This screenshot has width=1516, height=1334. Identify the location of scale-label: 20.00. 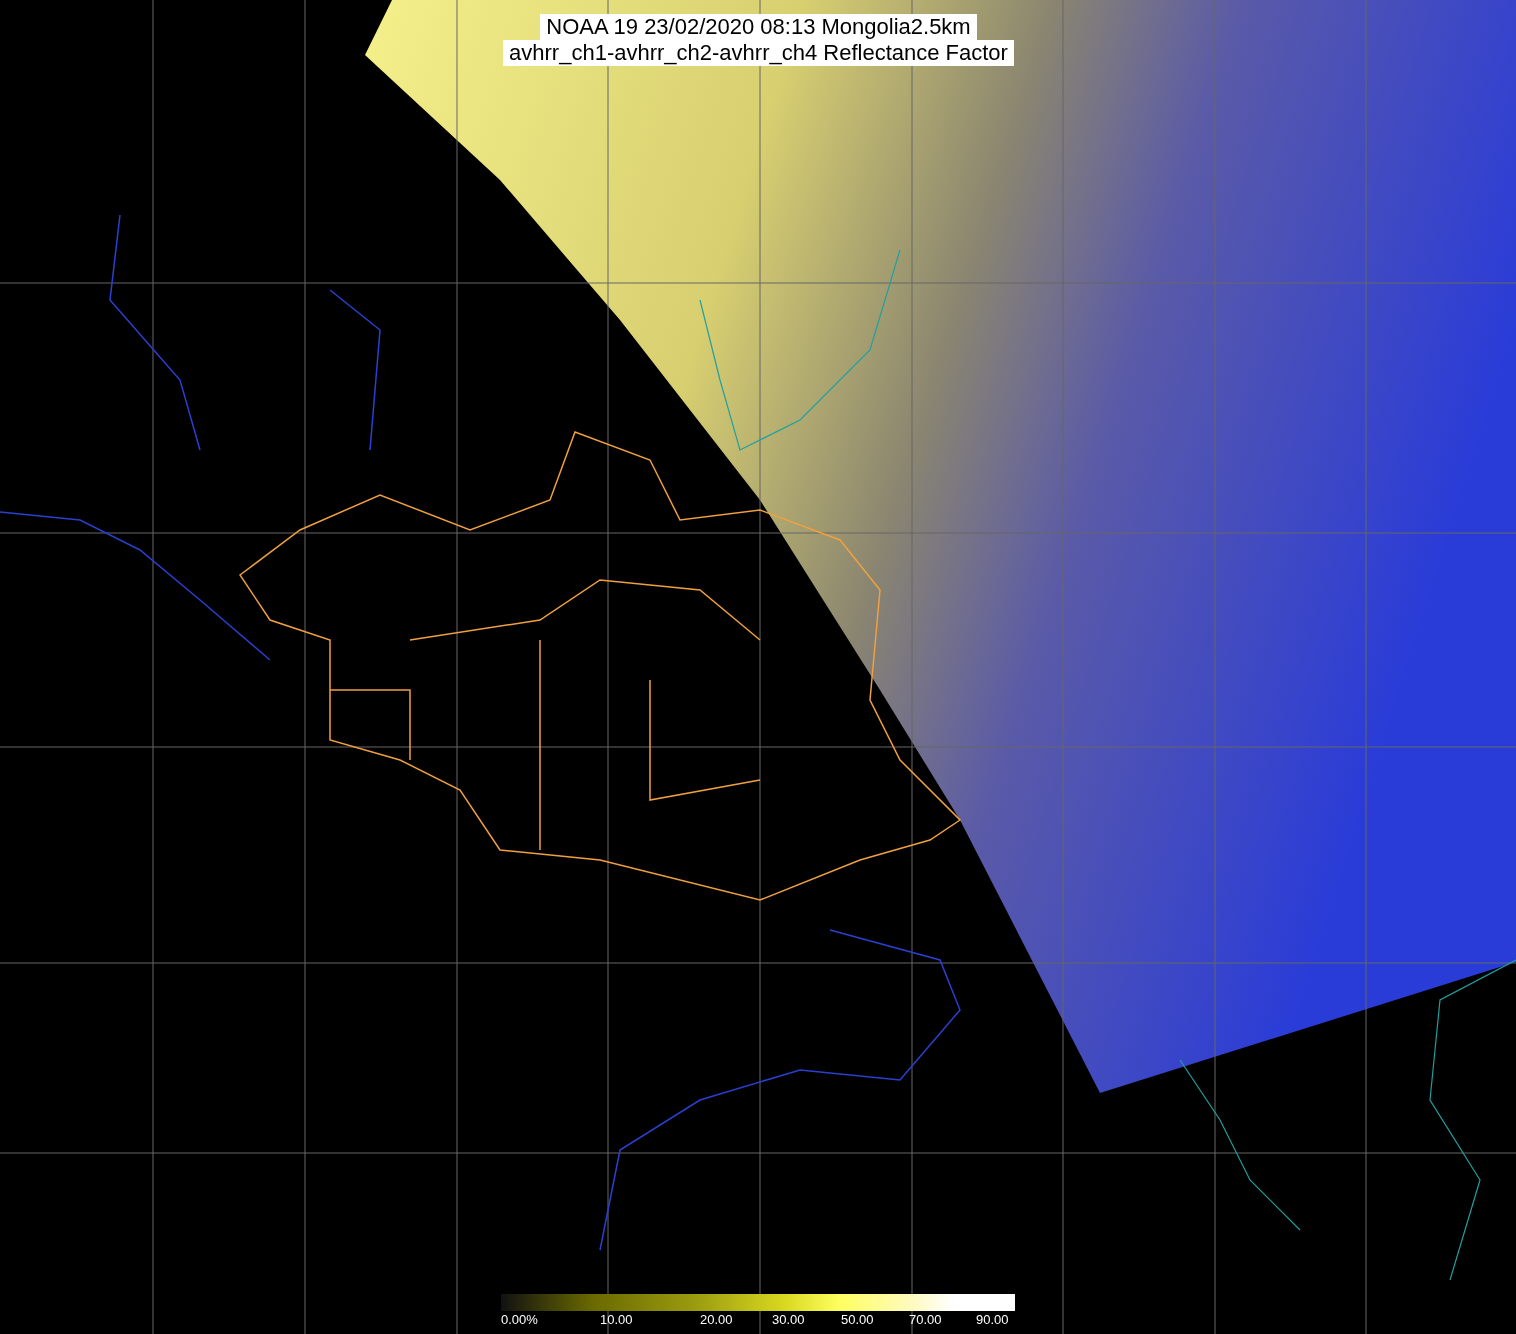
(716, 1319).